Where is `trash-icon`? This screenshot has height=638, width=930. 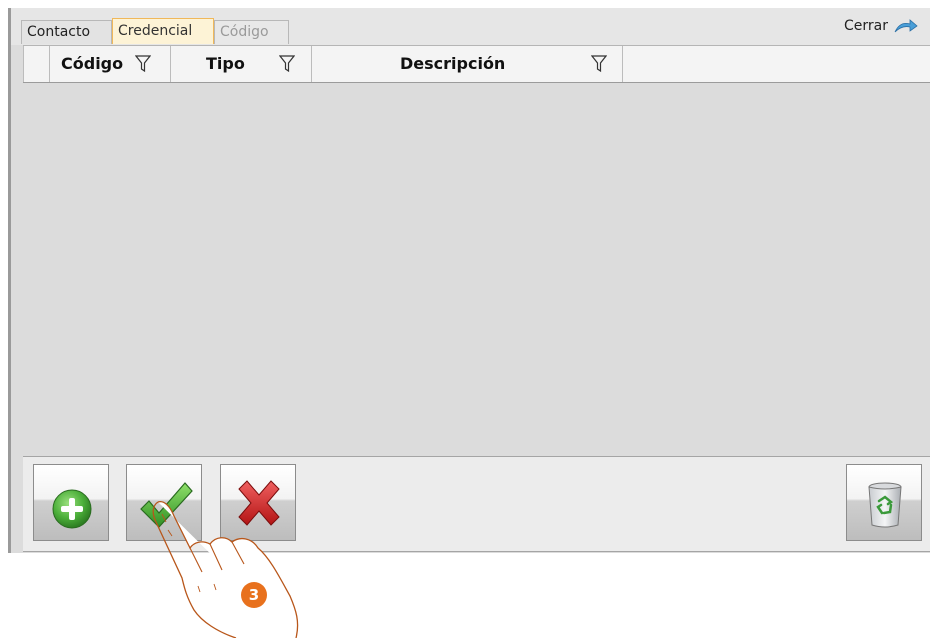
trash-icon is located at coordinates (885, 505).